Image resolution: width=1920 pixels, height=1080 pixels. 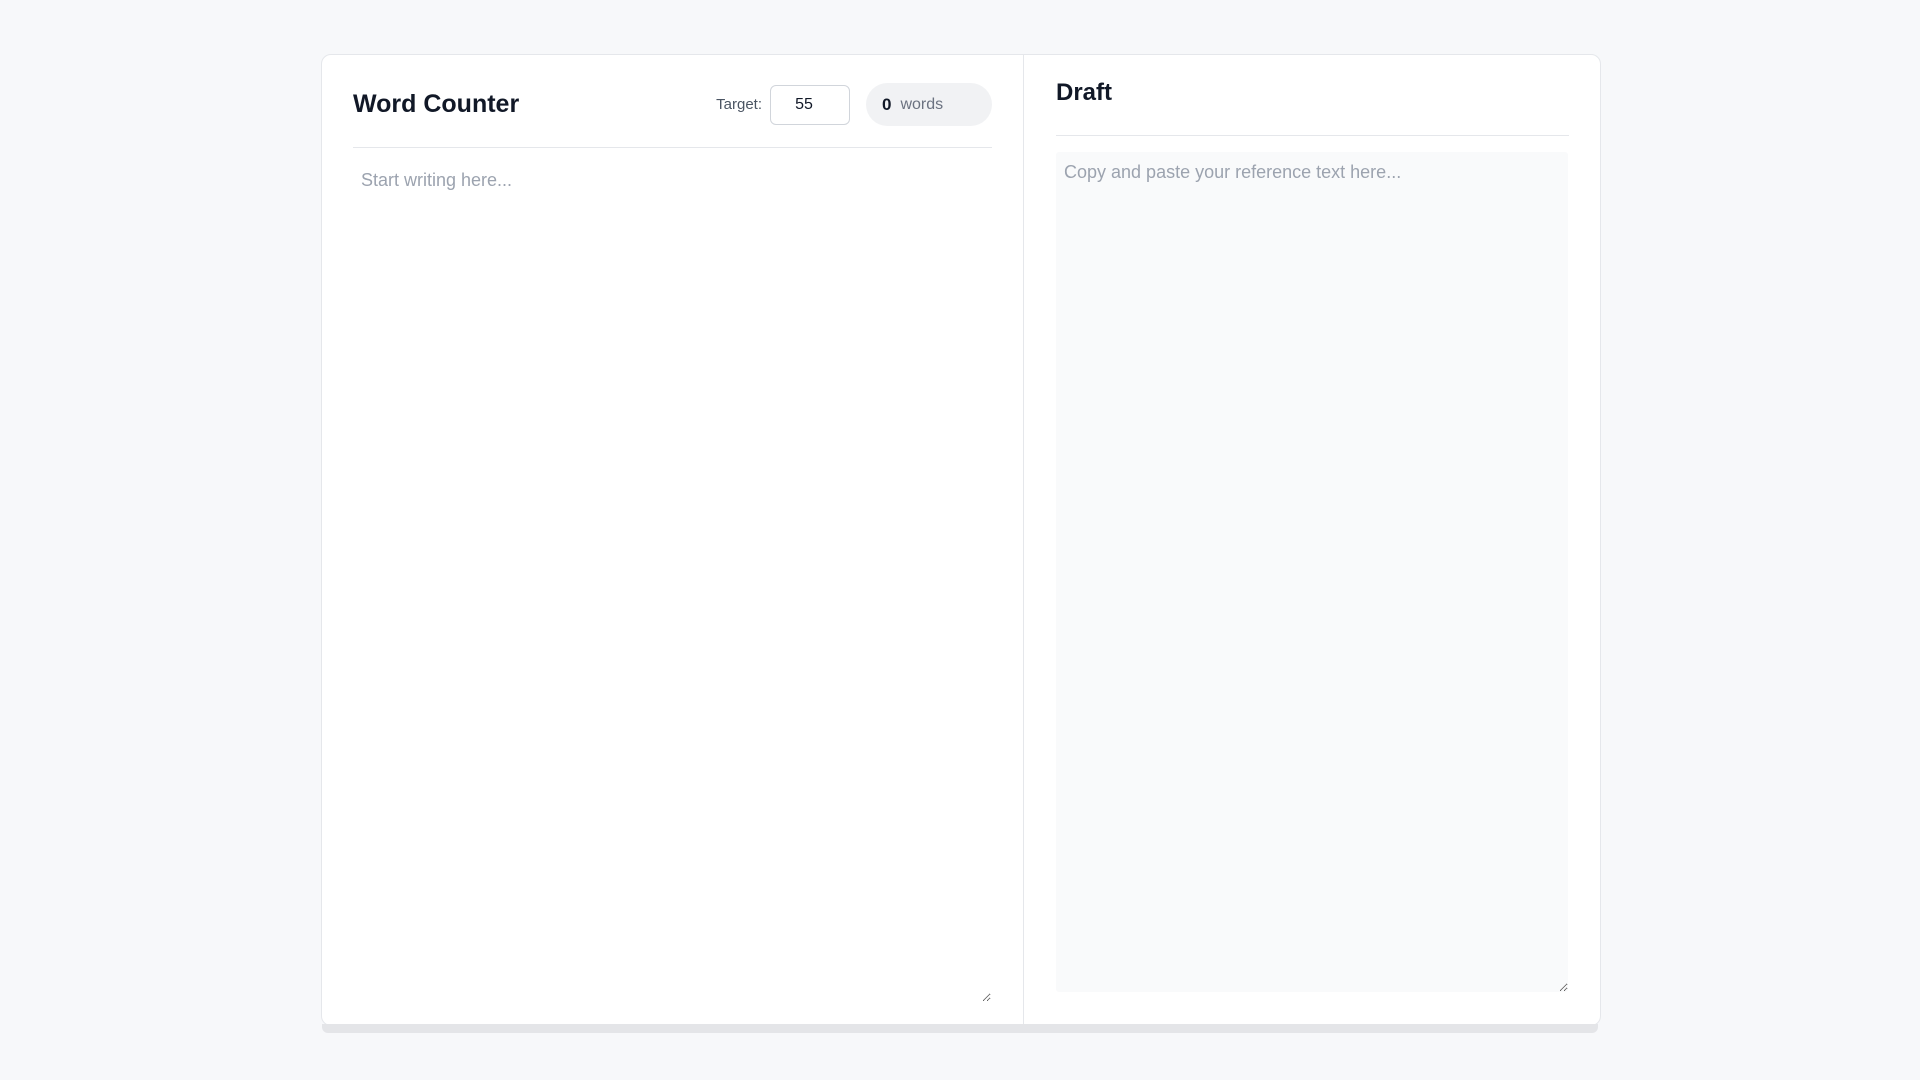 I want to click on word-count-badge: 0 words, so click(x=929, y=104).